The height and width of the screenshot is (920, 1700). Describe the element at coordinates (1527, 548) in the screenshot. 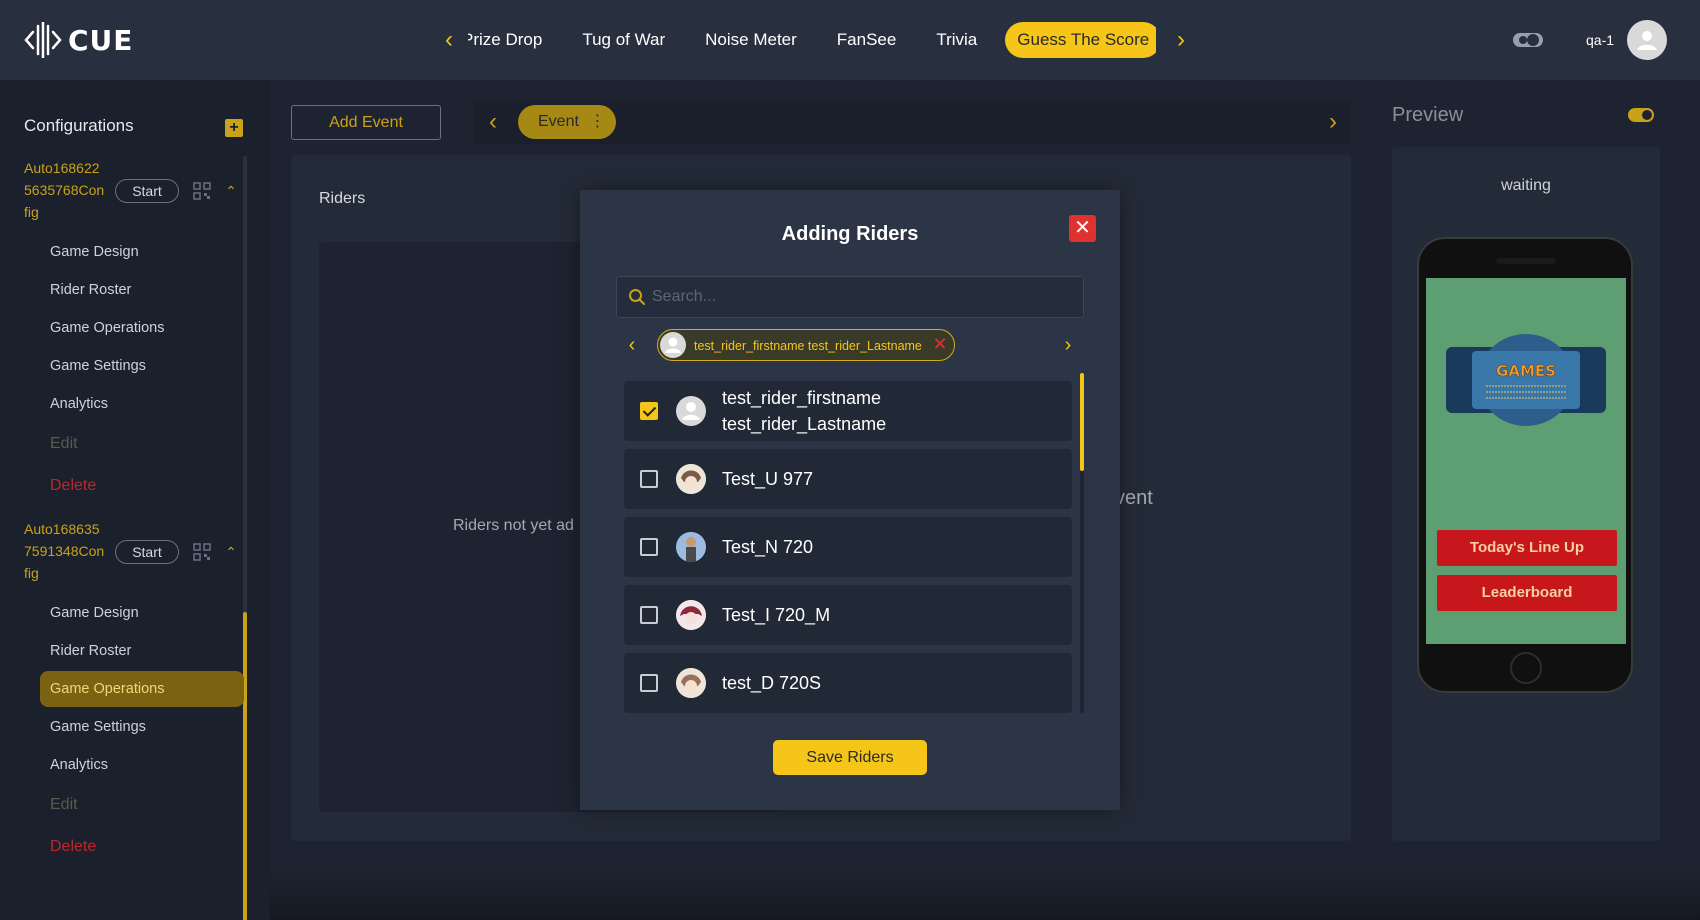

I see `todays-line-up-button: Today's Line Up` at that location.